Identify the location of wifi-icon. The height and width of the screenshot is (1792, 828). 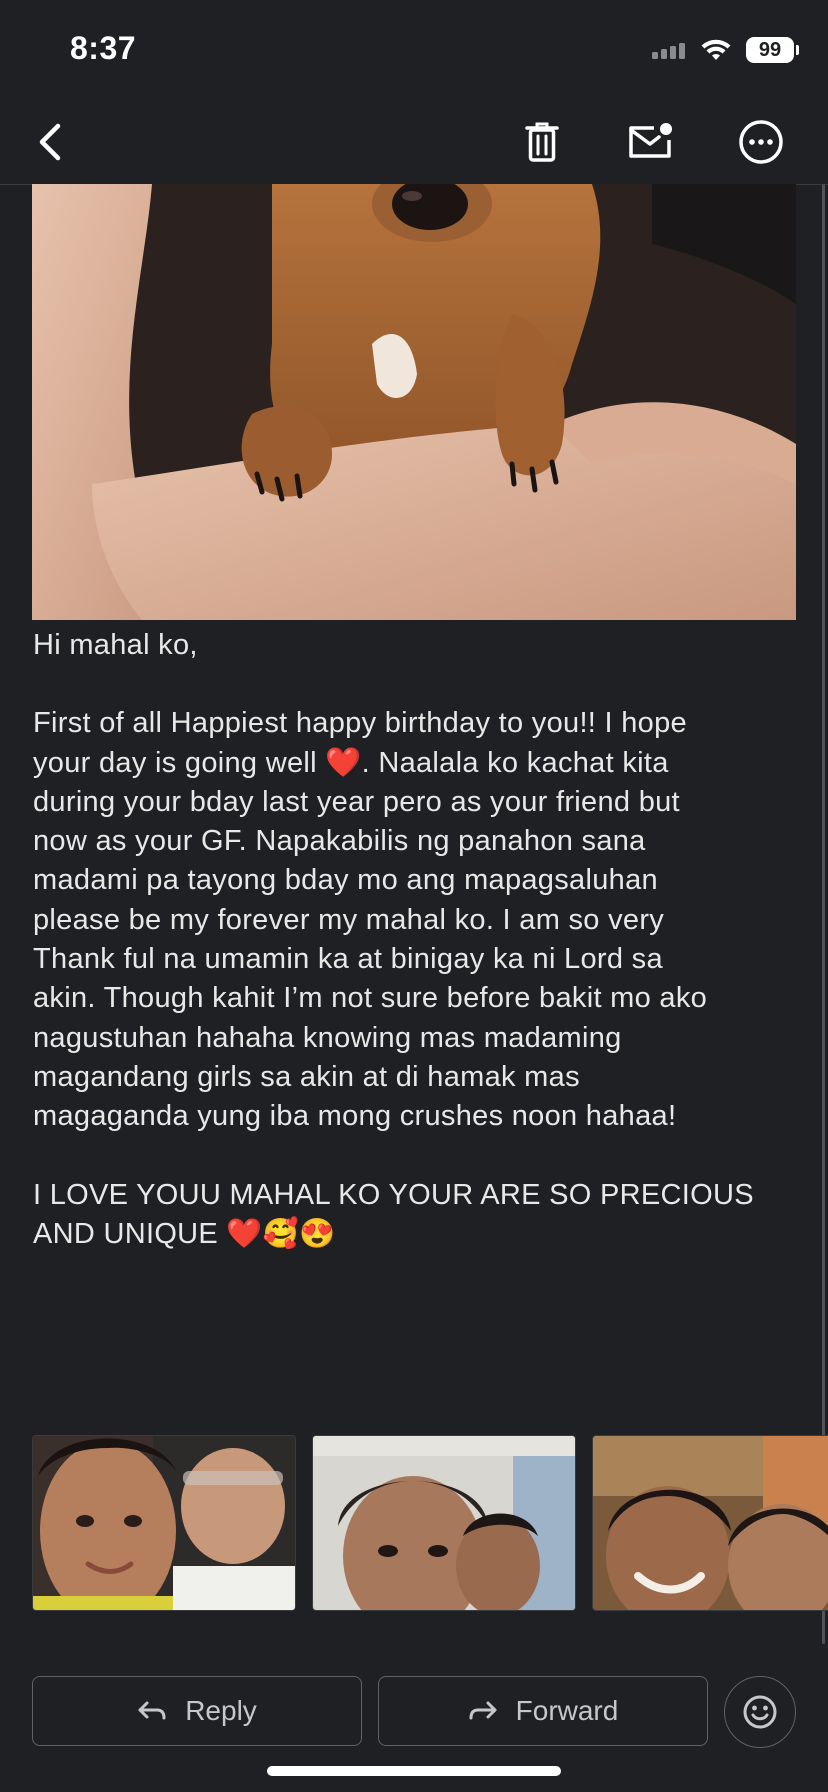
(716, 49).